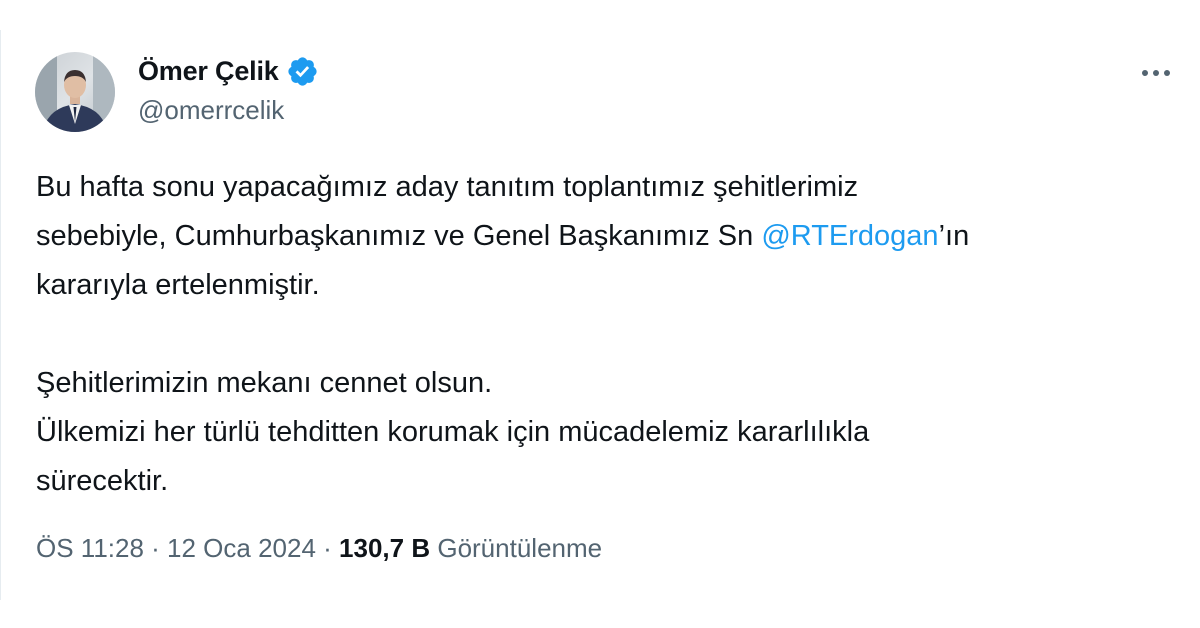 The height and width of the screenshot is (628, 1200). Describe the element at coordinates (0, 315) in the screenshot. I see `left-border` at that location.